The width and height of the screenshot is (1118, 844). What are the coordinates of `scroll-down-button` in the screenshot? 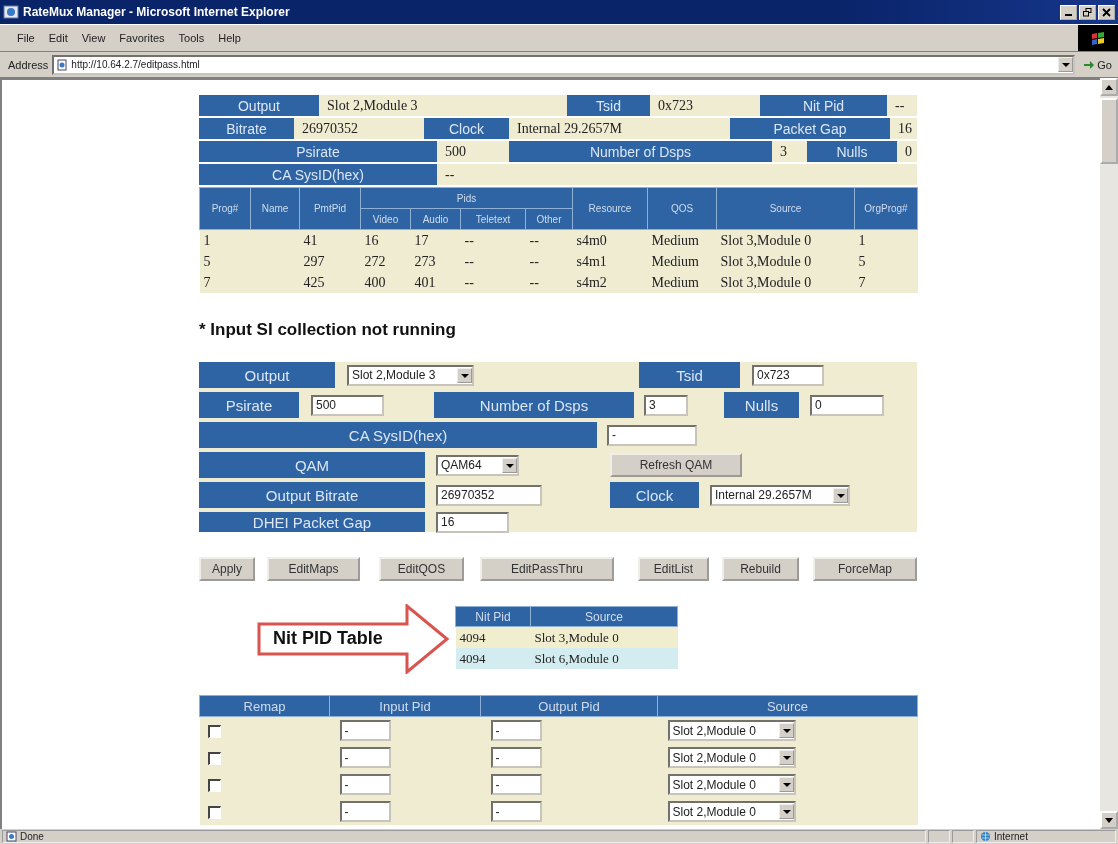 It's located at (1109, 820).